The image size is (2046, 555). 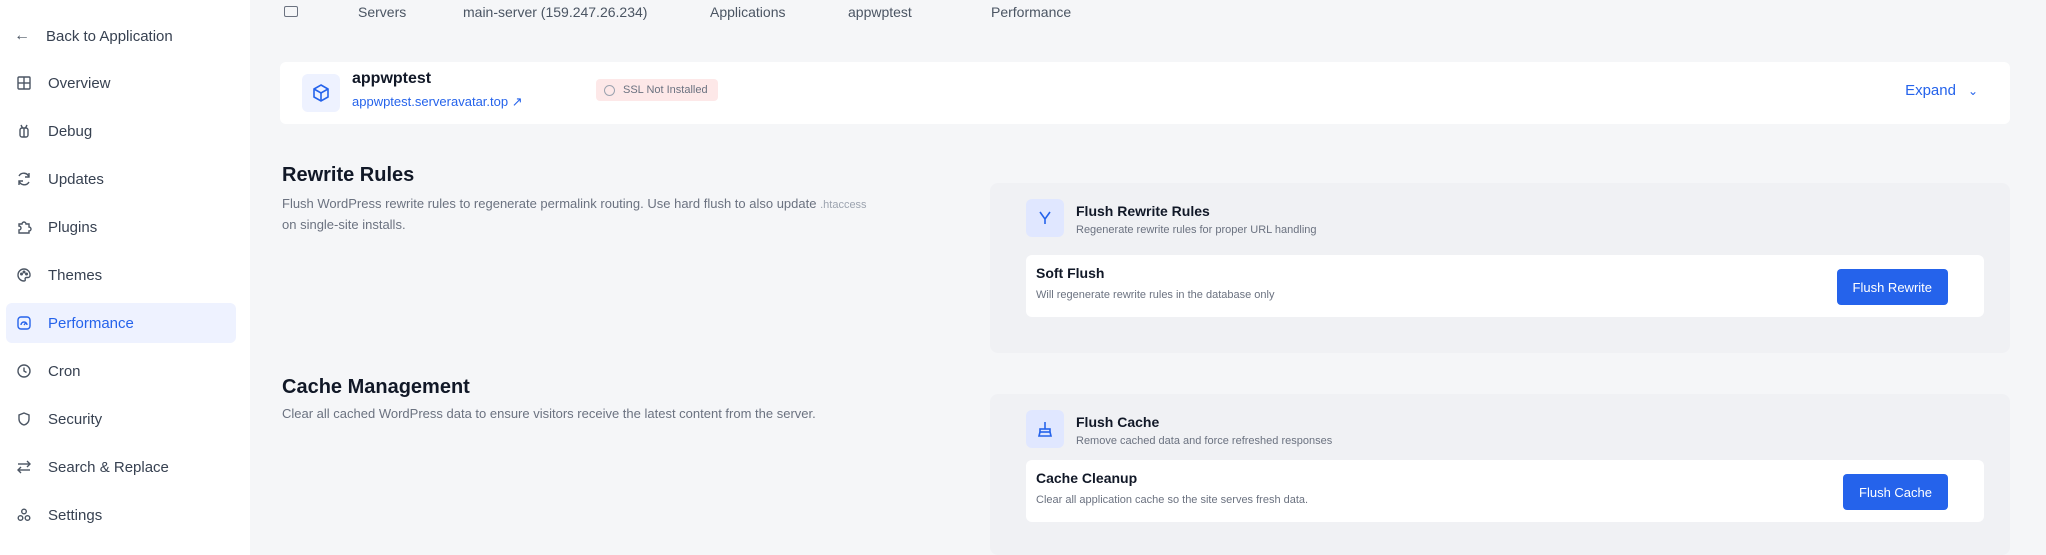 I want to click on puzzle-icon, so click(x=25, y=227).